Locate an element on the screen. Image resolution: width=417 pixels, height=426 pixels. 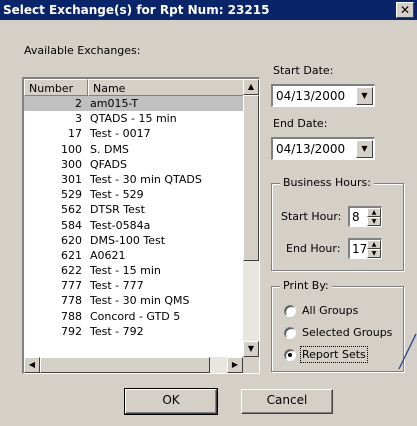
list-item: 777 Test - 777 is located at coordinates (133, 285).